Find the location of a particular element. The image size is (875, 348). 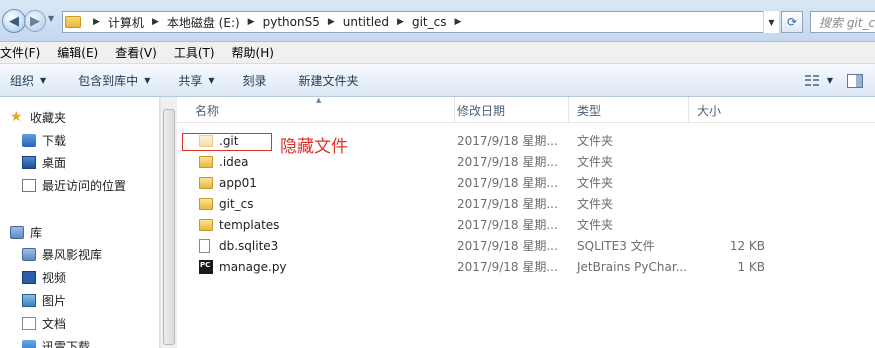

pycharm-file-icon: PC is located at coordinates (206, 266).